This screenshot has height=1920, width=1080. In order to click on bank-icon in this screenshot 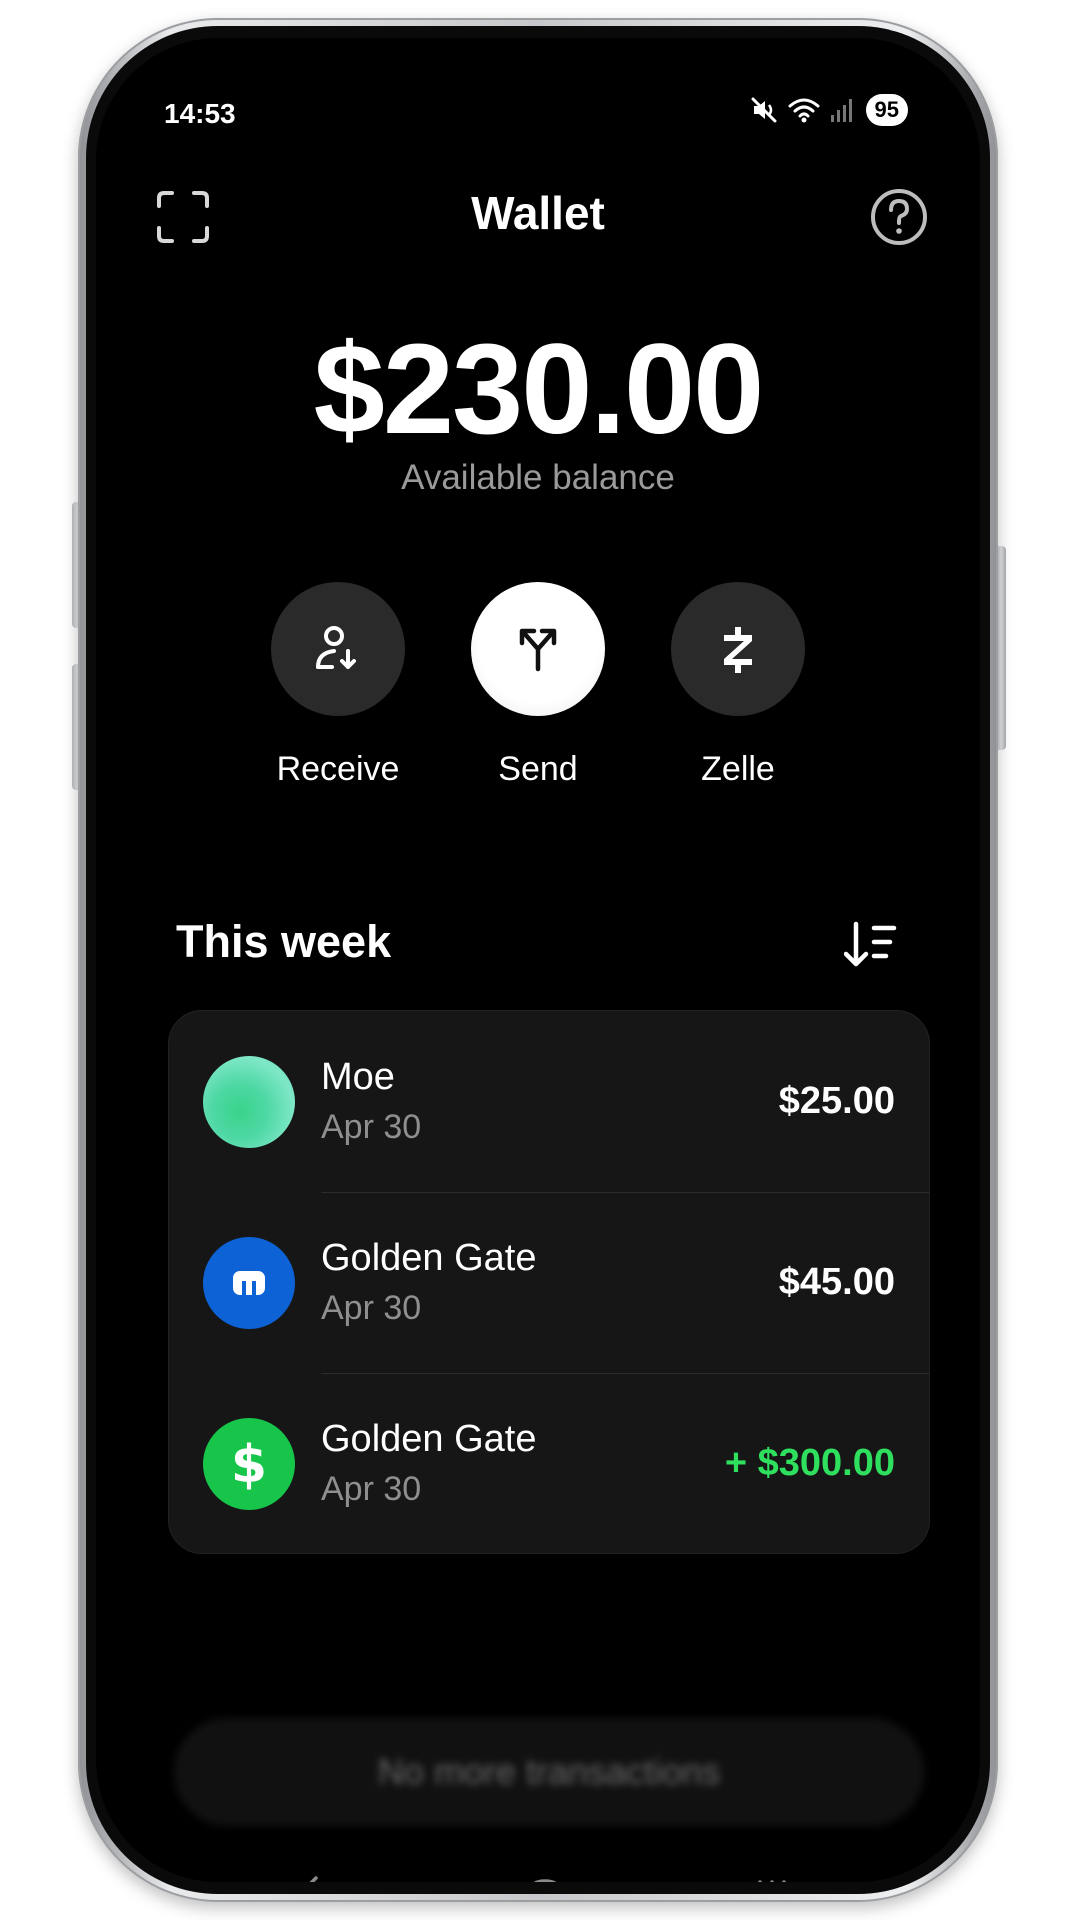, I will do `click(249, 1282)`.